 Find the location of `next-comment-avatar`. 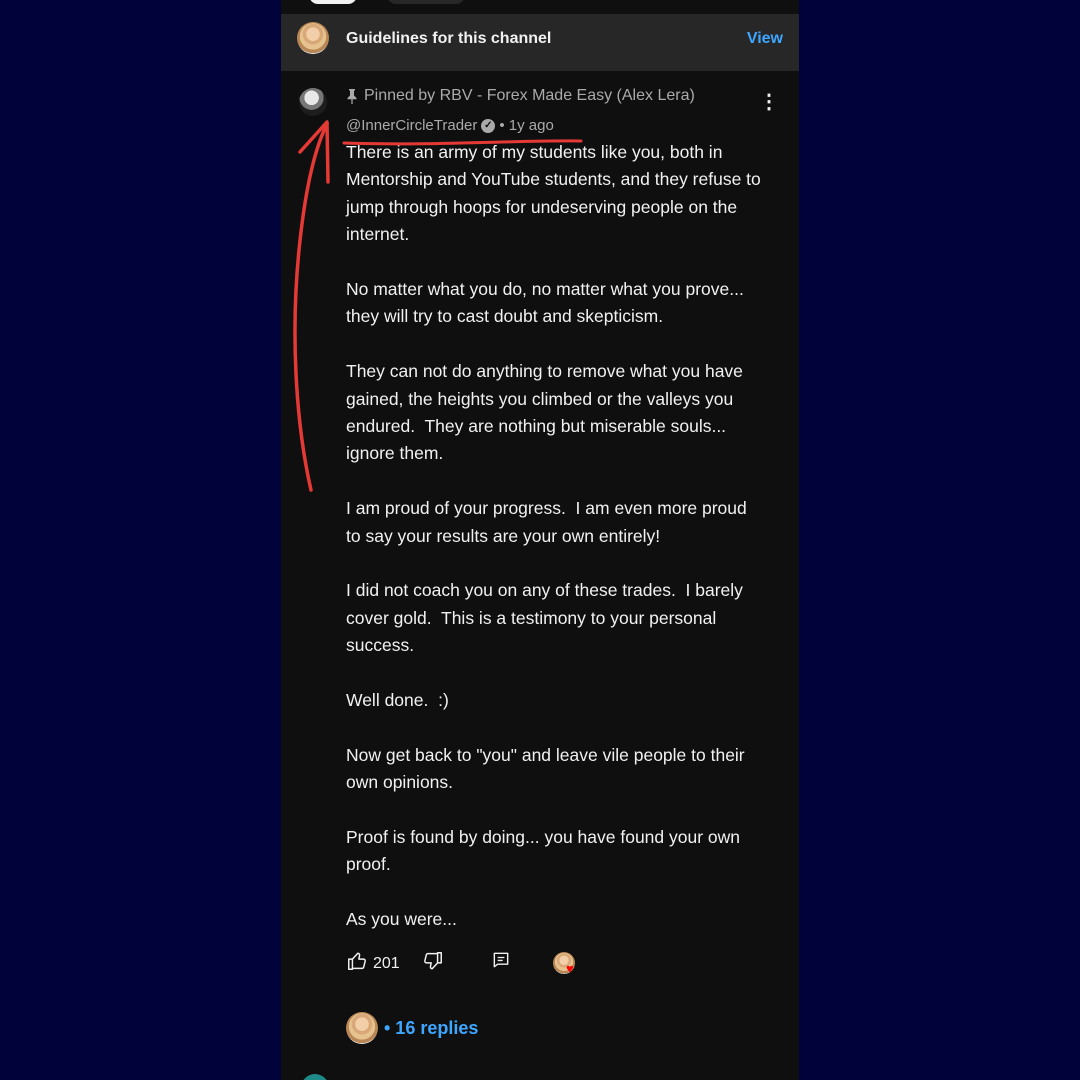

next-comment-avatar is located at coordinates (315, 1077).